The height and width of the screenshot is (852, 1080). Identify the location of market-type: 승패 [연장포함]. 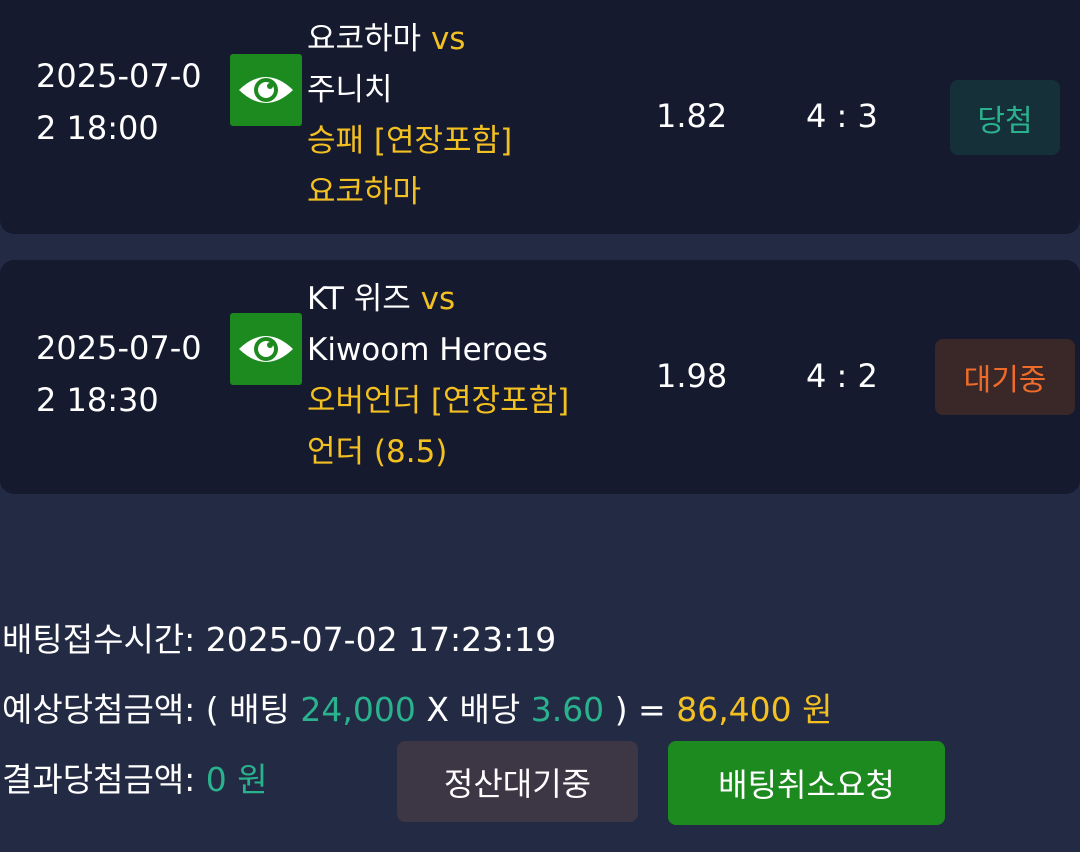
(410, 141).